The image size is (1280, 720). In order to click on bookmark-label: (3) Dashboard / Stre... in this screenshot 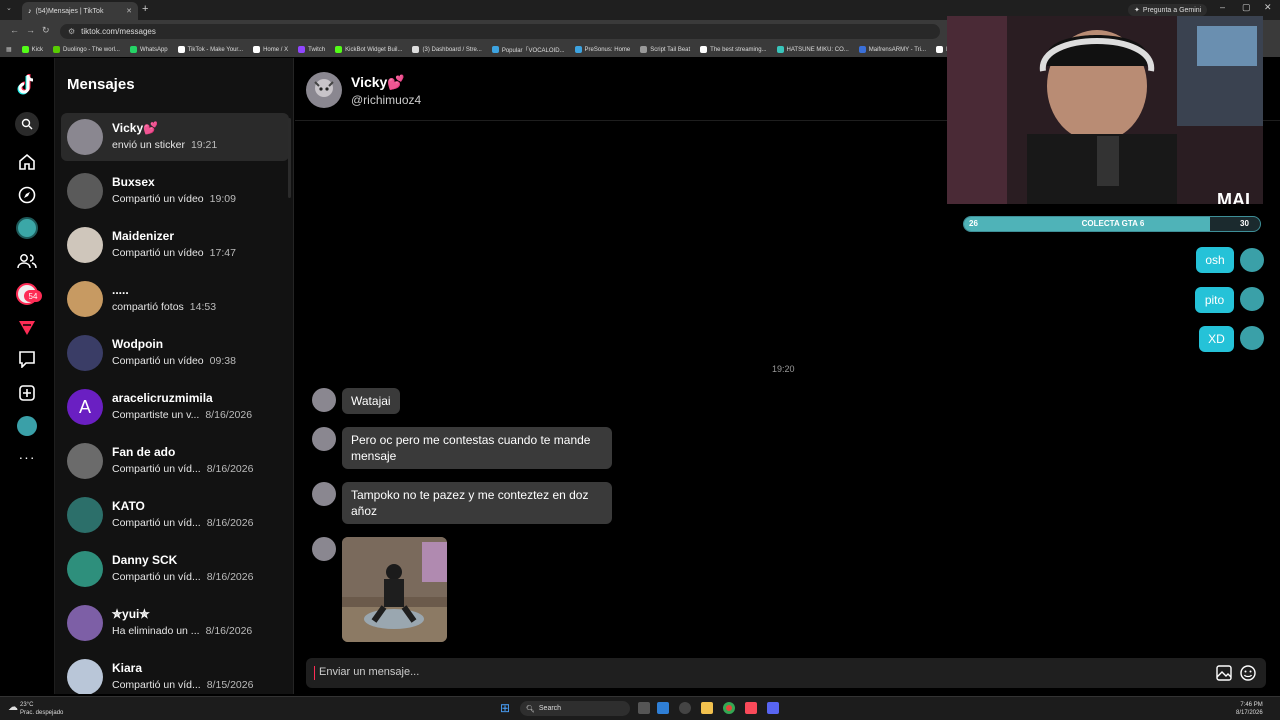, I will do `click(452, 49)`.